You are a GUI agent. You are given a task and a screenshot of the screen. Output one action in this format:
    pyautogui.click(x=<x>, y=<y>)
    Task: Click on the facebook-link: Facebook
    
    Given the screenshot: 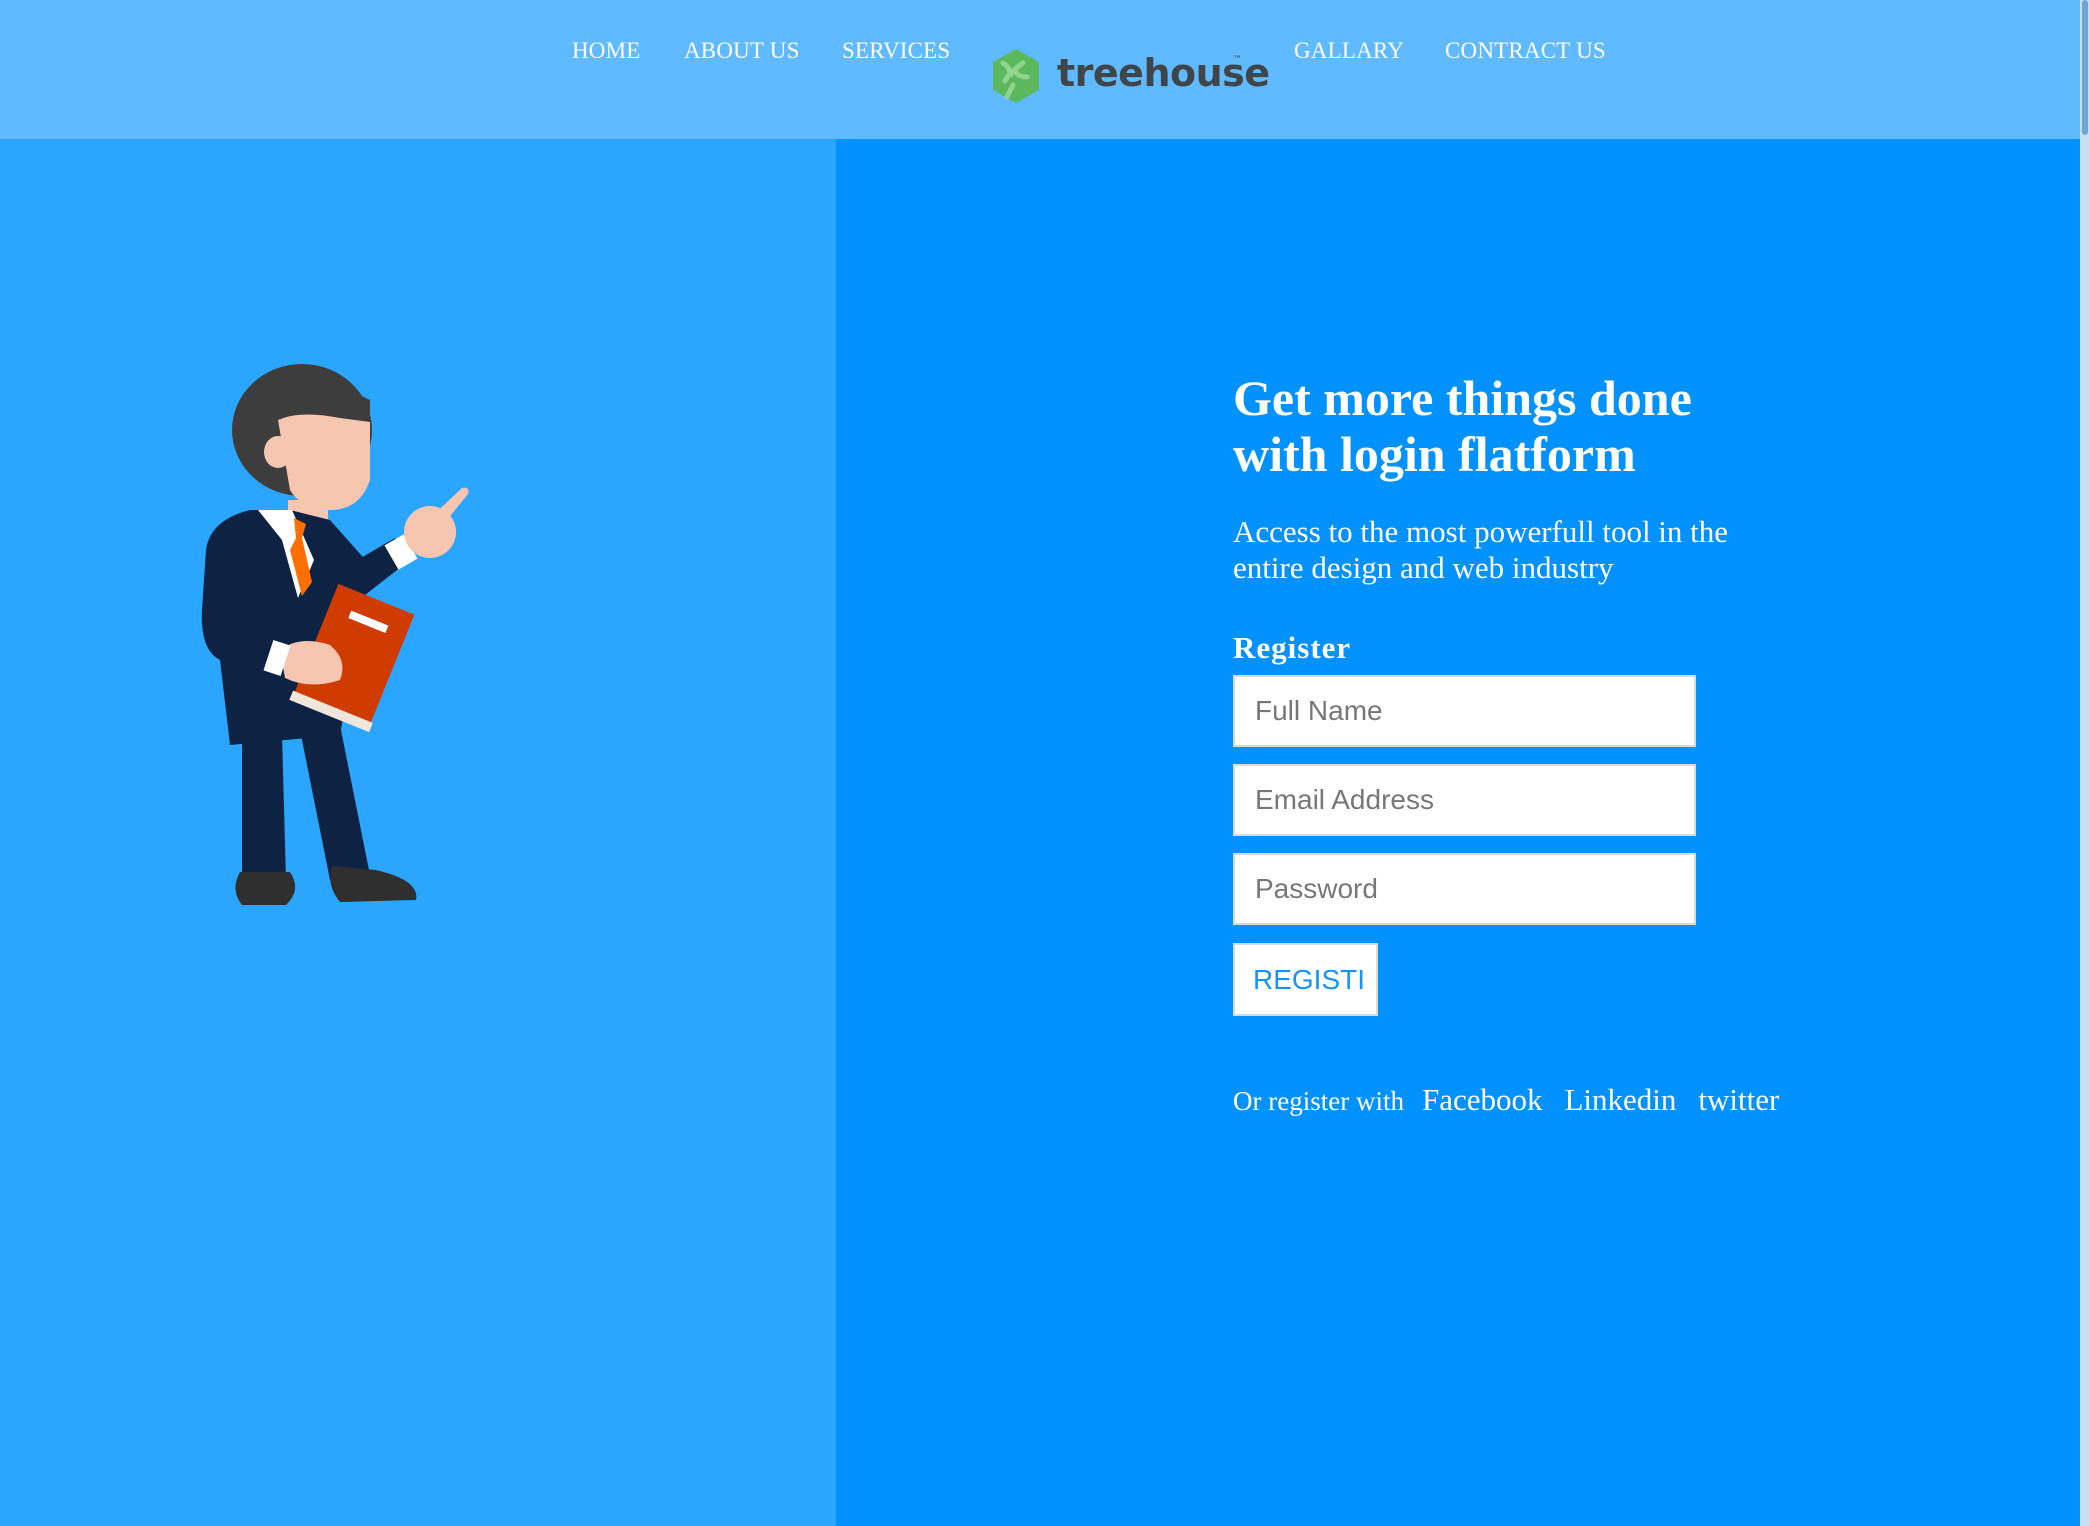 What is the action you would take?
    pyautogui.click(x=1482, y=1099)
    